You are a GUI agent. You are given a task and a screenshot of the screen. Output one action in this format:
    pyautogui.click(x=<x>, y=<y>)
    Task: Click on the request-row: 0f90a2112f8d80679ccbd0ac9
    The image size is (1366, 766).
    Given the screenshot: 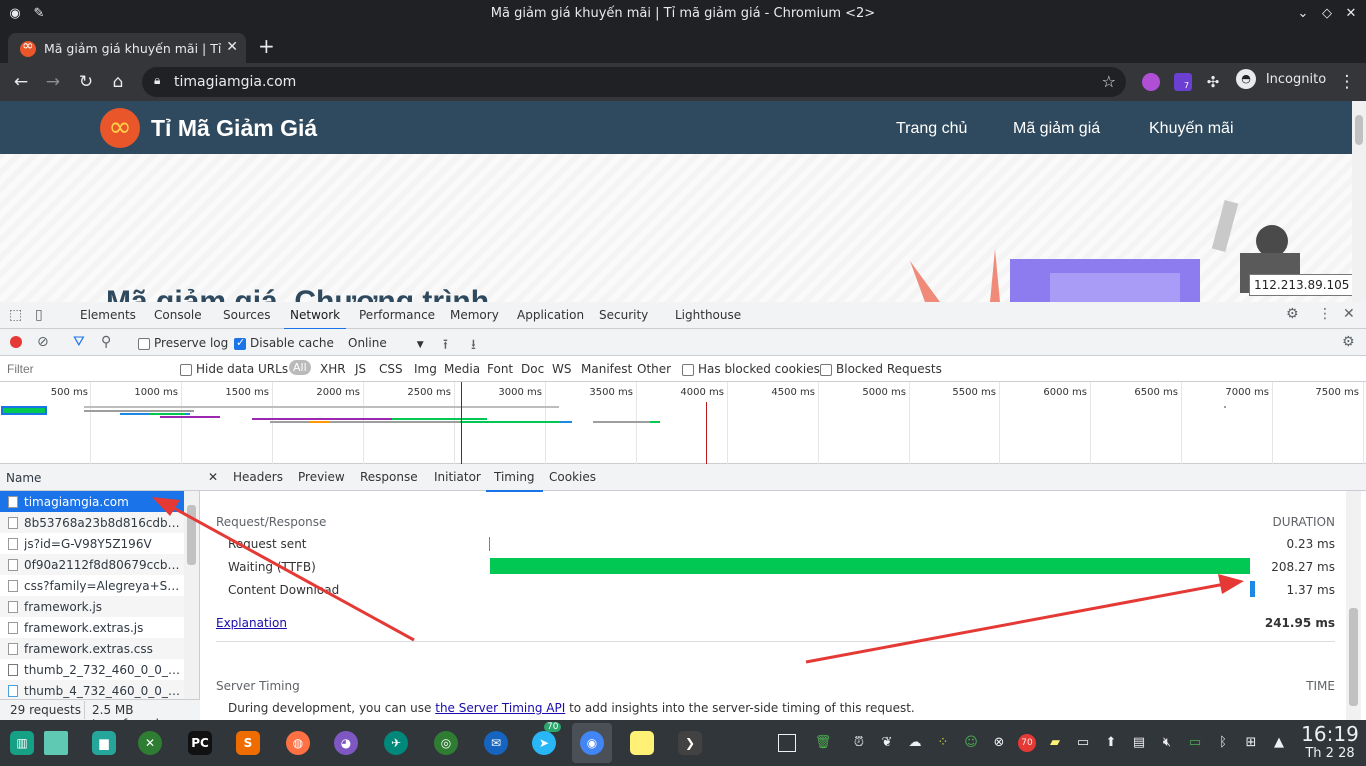 What is the action you would take?
    pyautogui.click(x=92, y=564)
    